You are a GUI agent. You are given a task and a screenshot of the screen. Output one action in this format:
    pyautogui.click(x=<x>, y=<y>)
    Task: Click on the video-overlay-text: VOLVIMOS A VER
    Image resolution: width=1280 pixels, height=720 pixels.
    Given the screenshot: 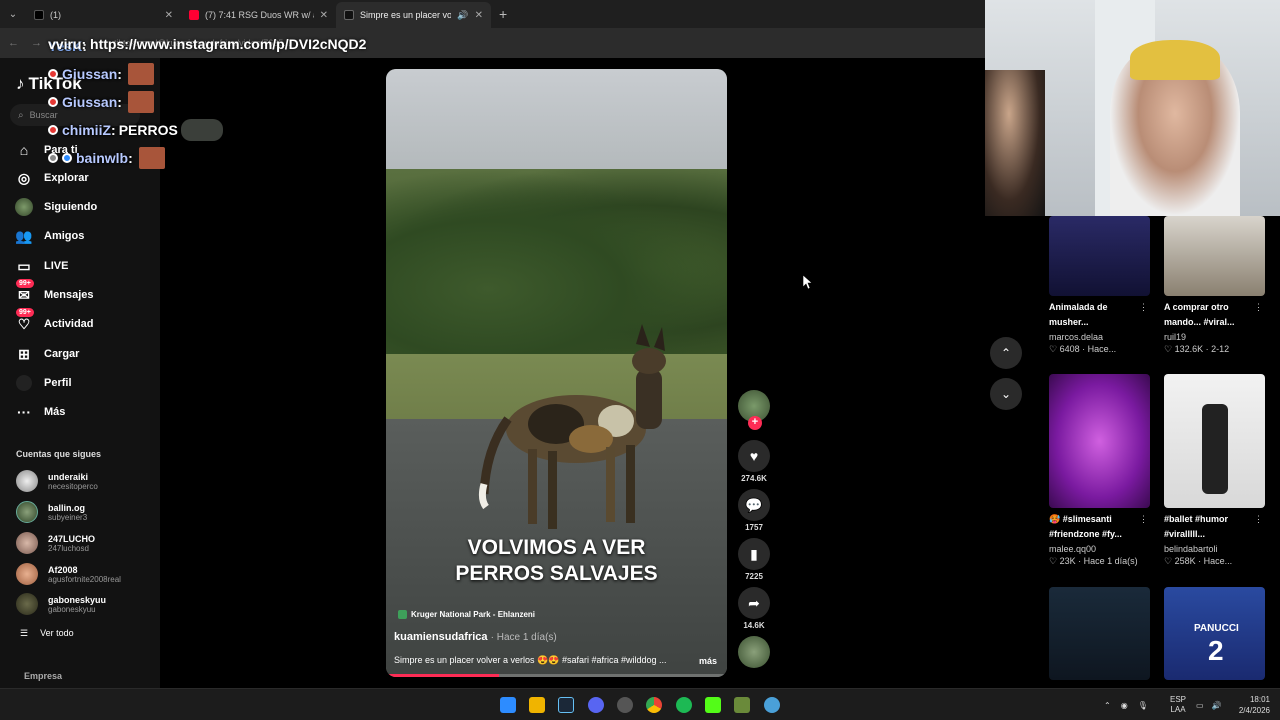 What is the action you would take?
    pyautogui.click(x=556, y=547)
    